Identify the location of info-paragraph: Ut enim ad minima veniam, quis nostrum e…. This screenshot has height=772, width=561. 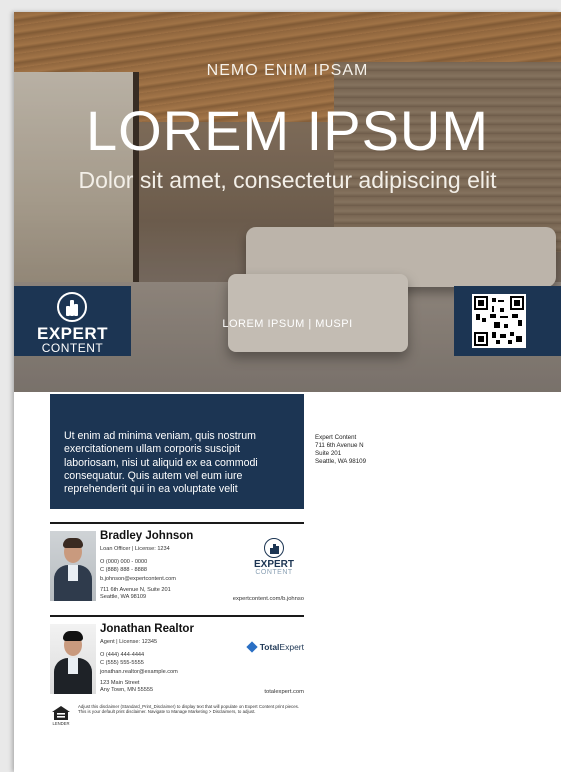
(161, 463).